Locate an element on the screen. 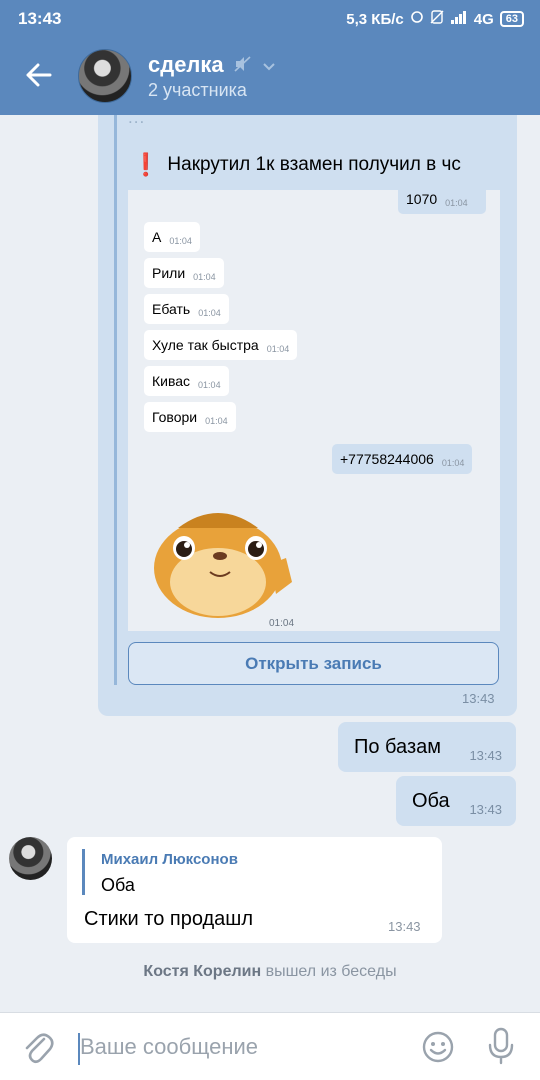 The image size is (540, 1080). screenshot-message: Кивас 01:04 is located at coordinates (186, 381).